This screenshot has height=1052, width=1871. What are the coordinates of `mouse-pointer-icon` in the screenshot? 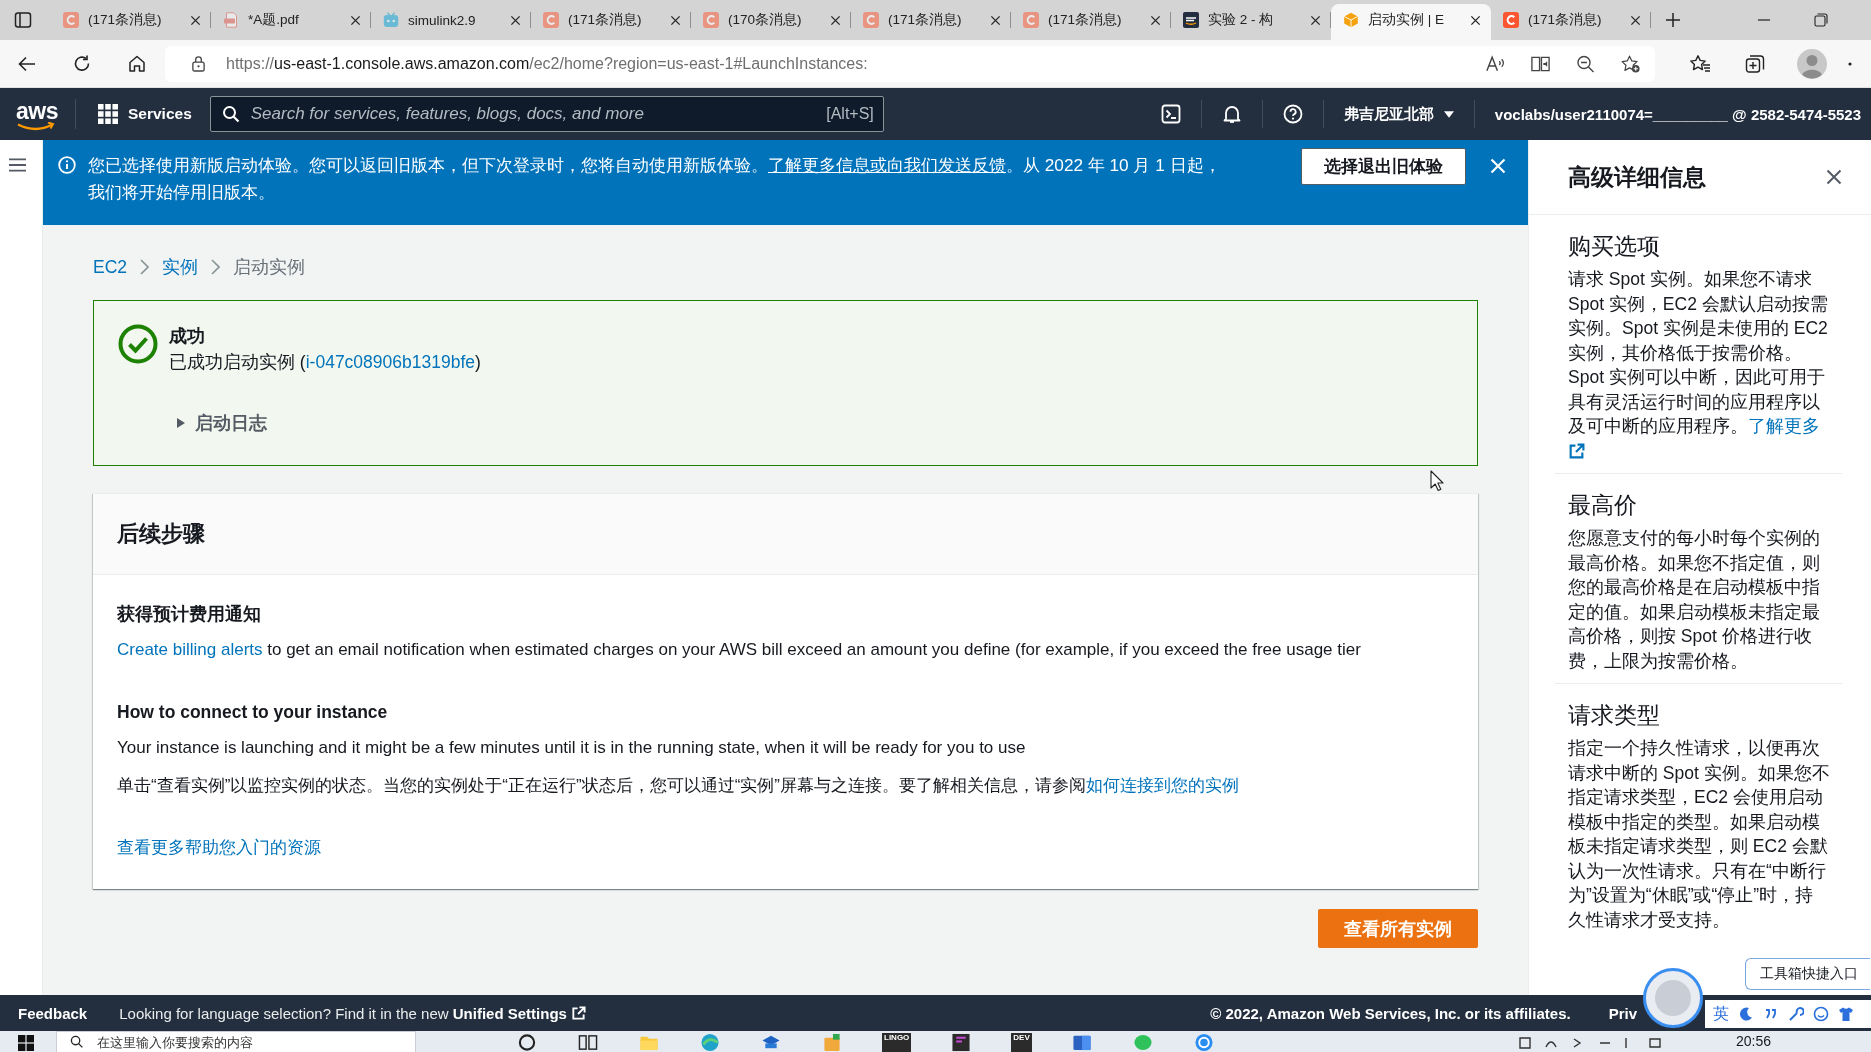 It's located at (1437, 481).